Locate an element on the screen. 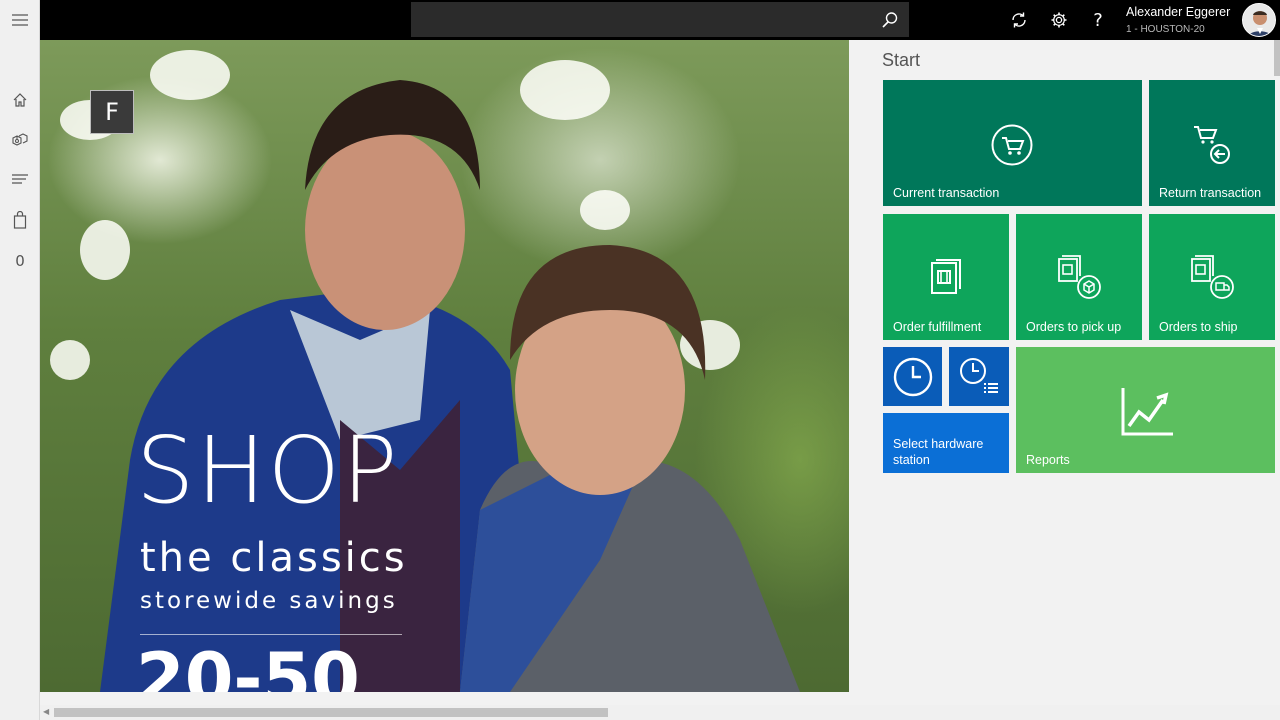 The image size is (1280, 720). refresh-icon is located at coordinates (1019, 20).